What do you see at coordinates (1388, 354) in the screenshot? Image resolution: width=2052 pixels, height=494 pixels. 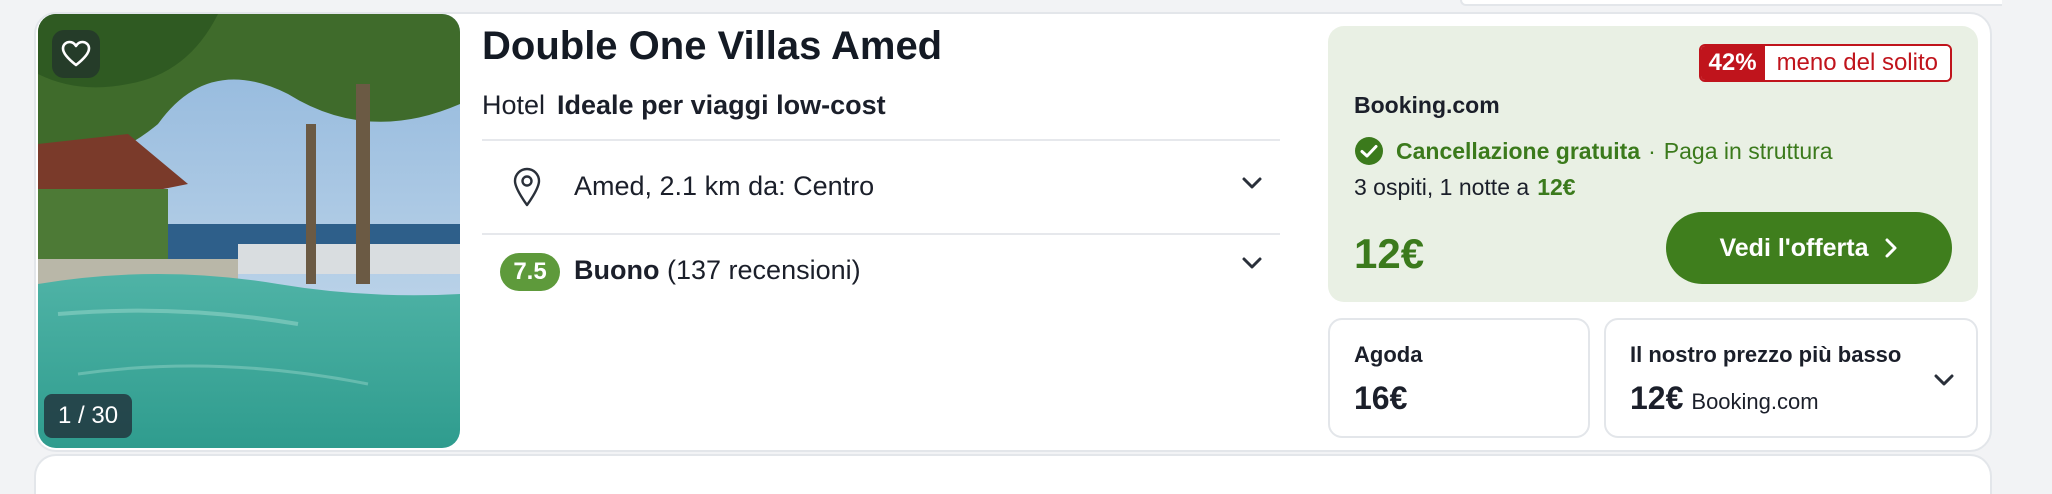 I see `alt-provider: Agoda` at bounding box center [1388, 354].